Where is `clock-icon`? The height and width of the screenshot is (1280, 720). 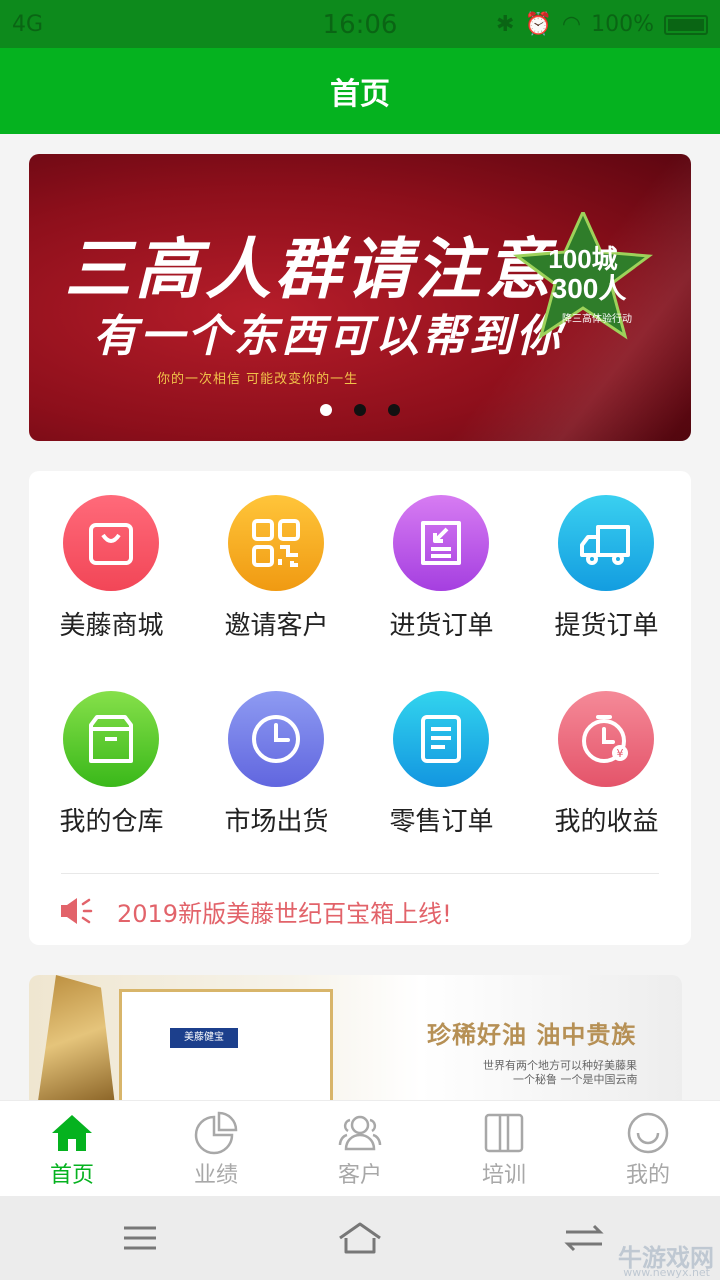 clock-icon is located at coordinates (276, 739).